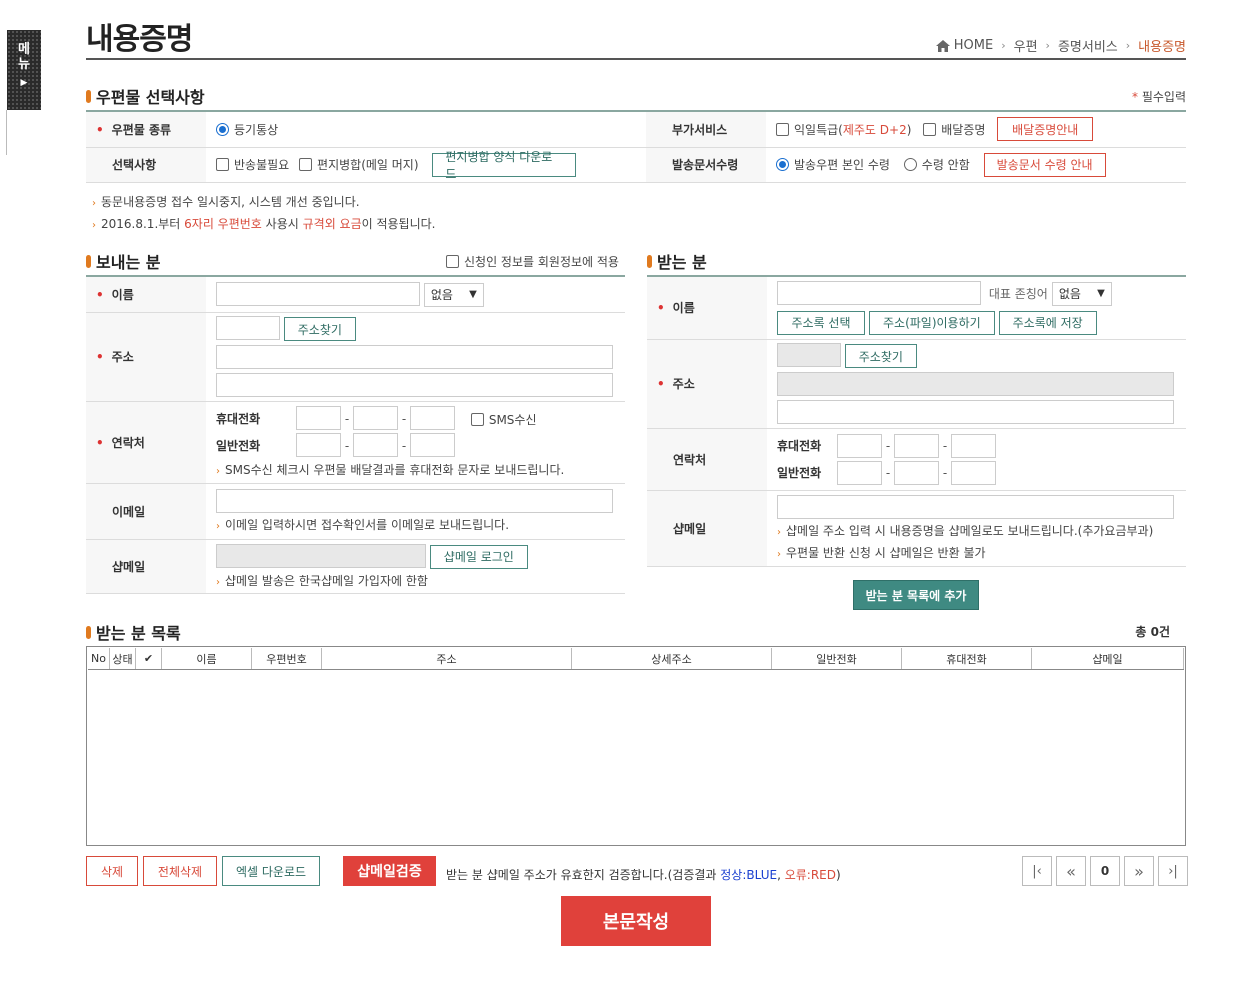 The image size is (1254, 983). I want to click on column-header: No, so click(99, 658).